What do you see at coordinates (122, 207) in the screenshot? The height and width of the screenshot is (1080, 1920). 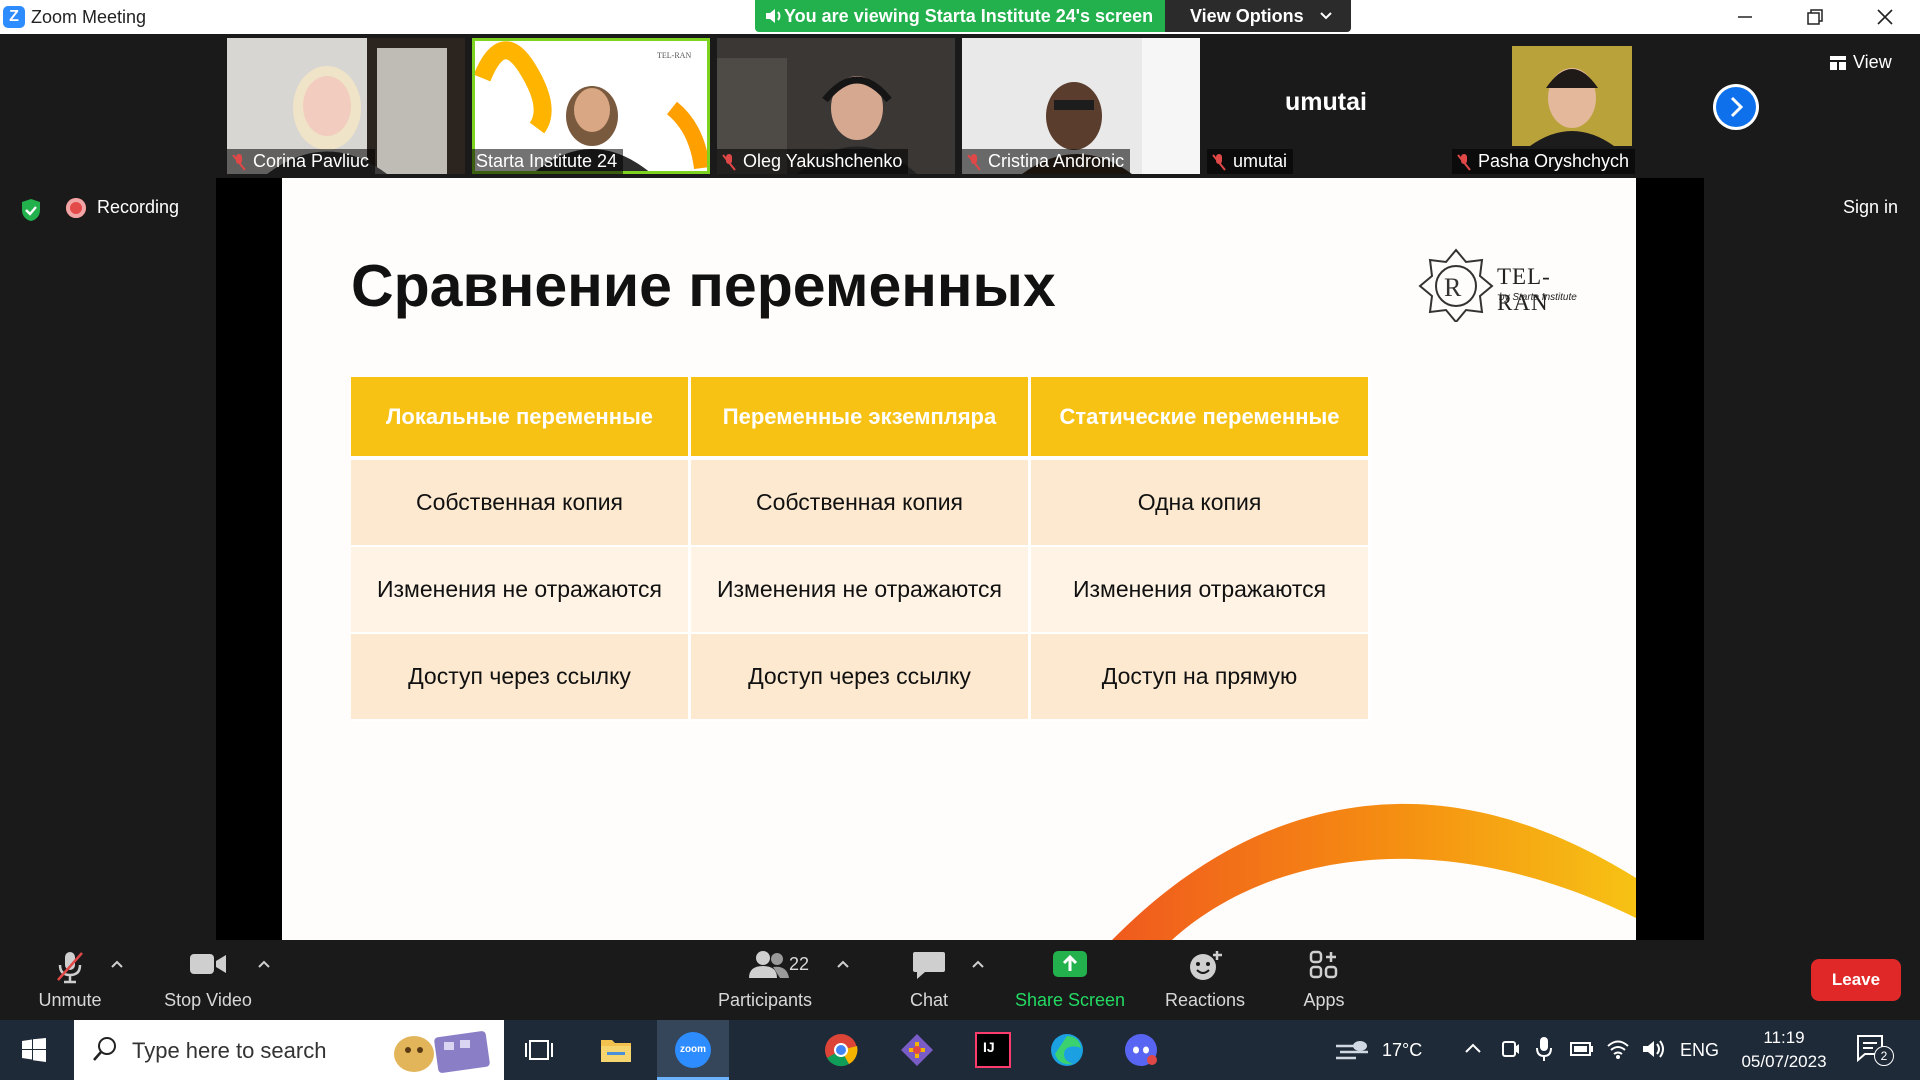 I see `recording-indicator: Recording` at bounding box center [122, 207].